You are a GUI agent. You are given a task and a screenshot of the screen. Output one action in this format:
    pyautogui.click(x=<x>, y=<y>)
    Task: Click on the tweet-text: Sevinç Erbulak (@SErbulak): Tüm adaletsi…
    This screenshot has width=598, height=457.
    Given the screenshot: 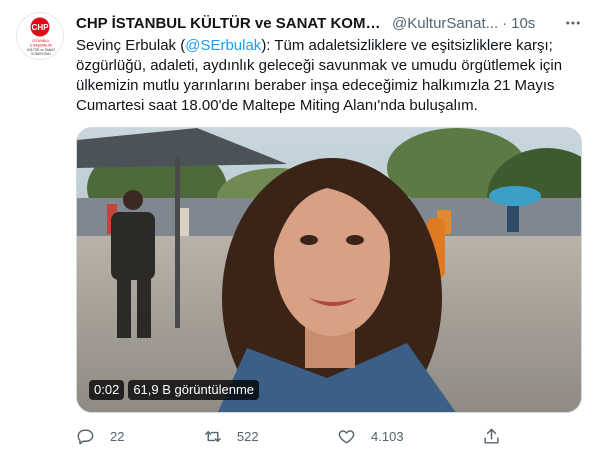 What is the action you would take?
    pyautogui.click(x=331, y=76)
    